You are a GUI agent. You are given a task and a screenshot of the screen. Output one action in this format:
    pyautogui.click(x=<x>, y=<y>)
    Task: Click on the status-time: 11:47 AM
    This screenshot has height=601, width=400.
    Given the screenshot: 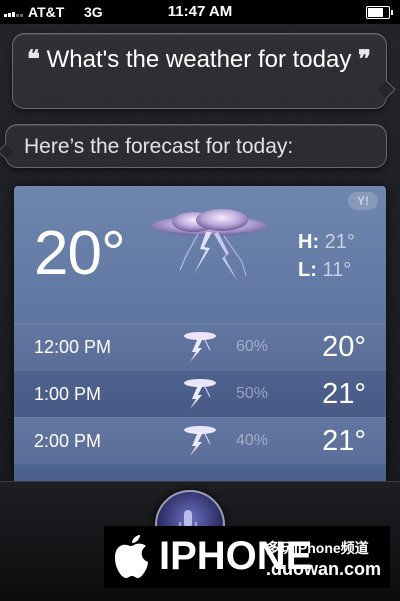 What is the action you would take?
    pyautogui.click(x=200, y=11)
    